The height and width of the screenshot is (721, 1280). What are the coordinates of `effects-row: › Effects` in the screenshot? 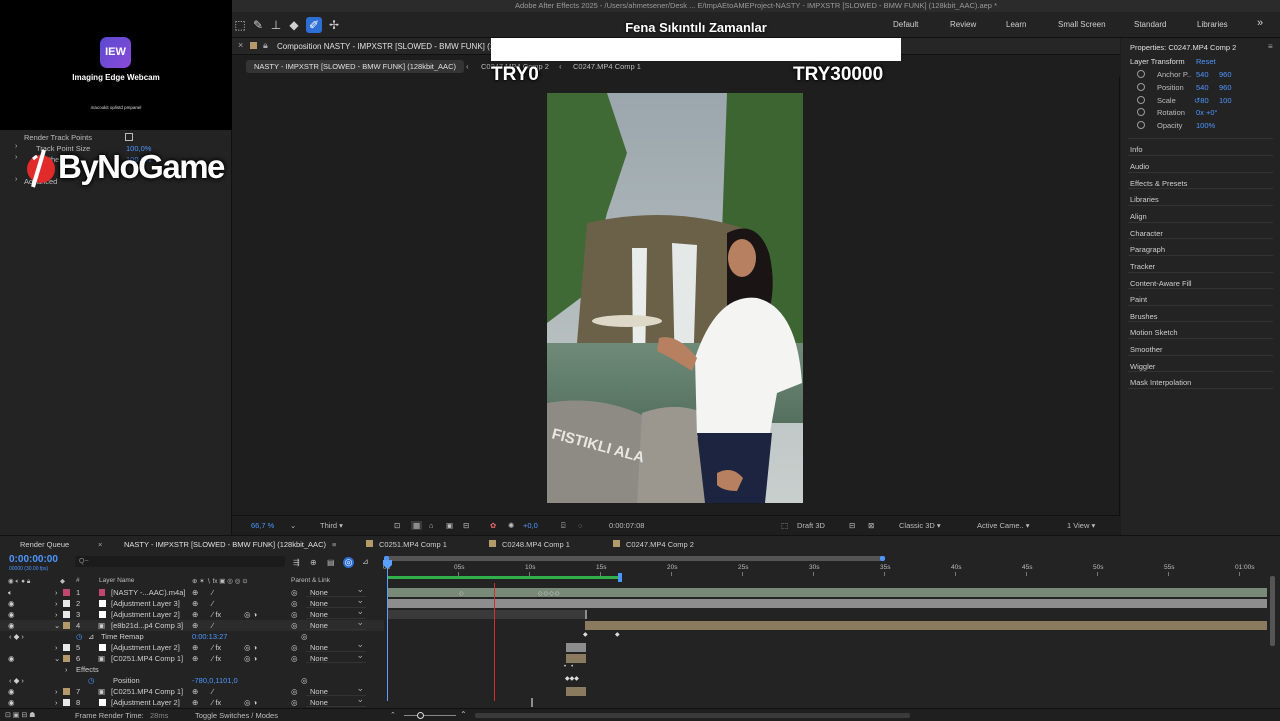 It's located at (192, 669).